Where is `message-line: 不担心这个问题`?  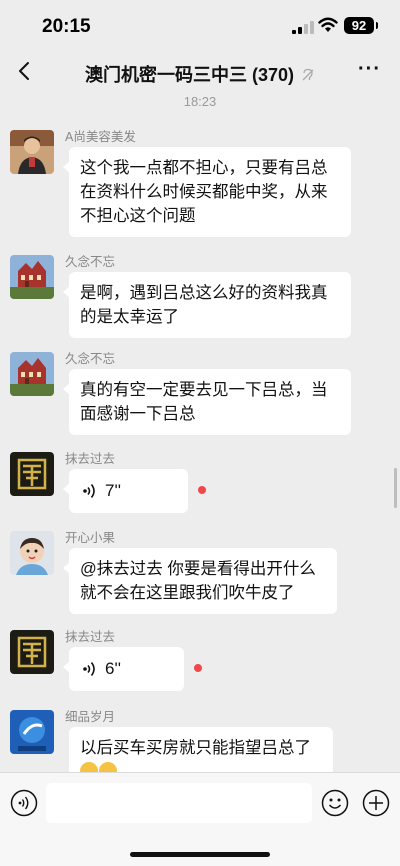
message-line: 不担心这个问题 is located at coordinates (138, 216).